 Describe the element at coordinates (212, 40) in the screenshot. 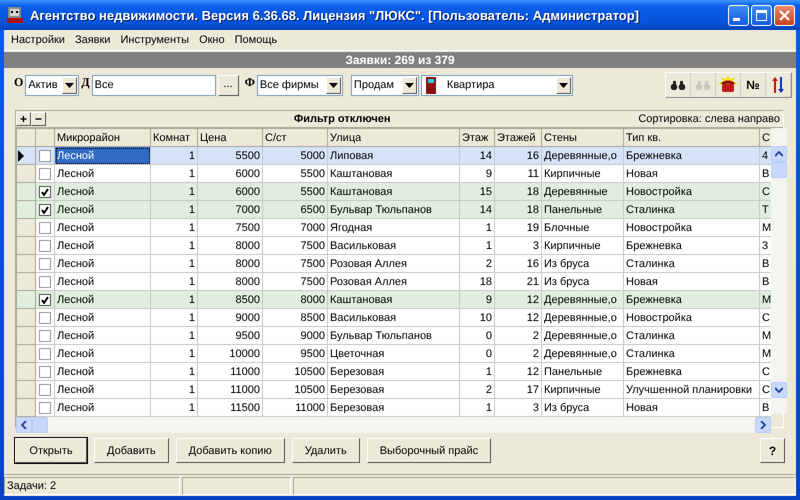

I see `menu-item: Окно` at that location.